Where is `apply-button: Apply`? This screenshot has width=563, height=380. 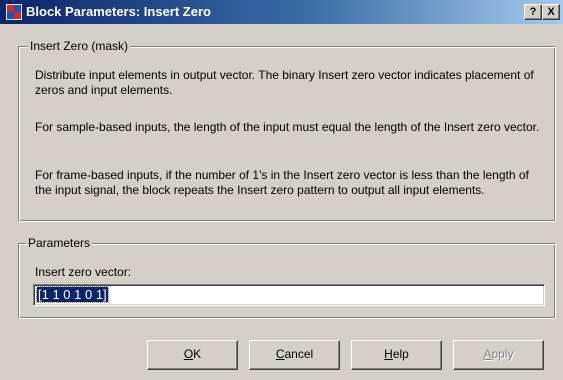 apply-button: Apply is located at coordinates (498, 355).